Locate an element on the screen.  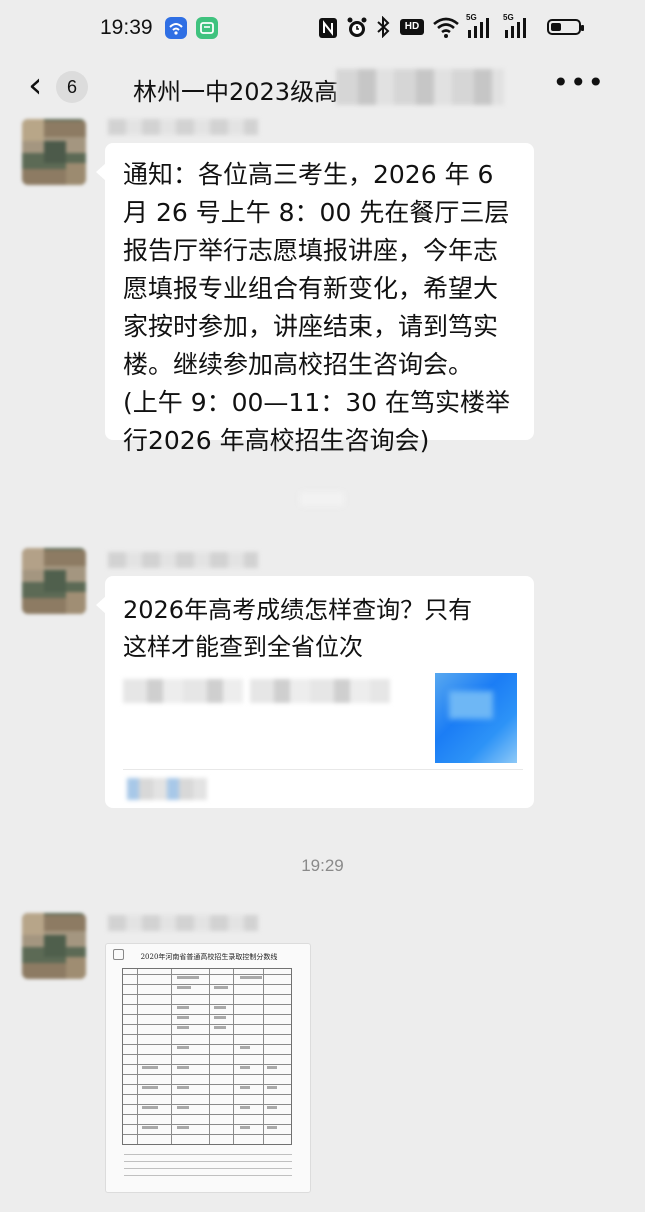
title-redaction is located at coordinates (420, 87).